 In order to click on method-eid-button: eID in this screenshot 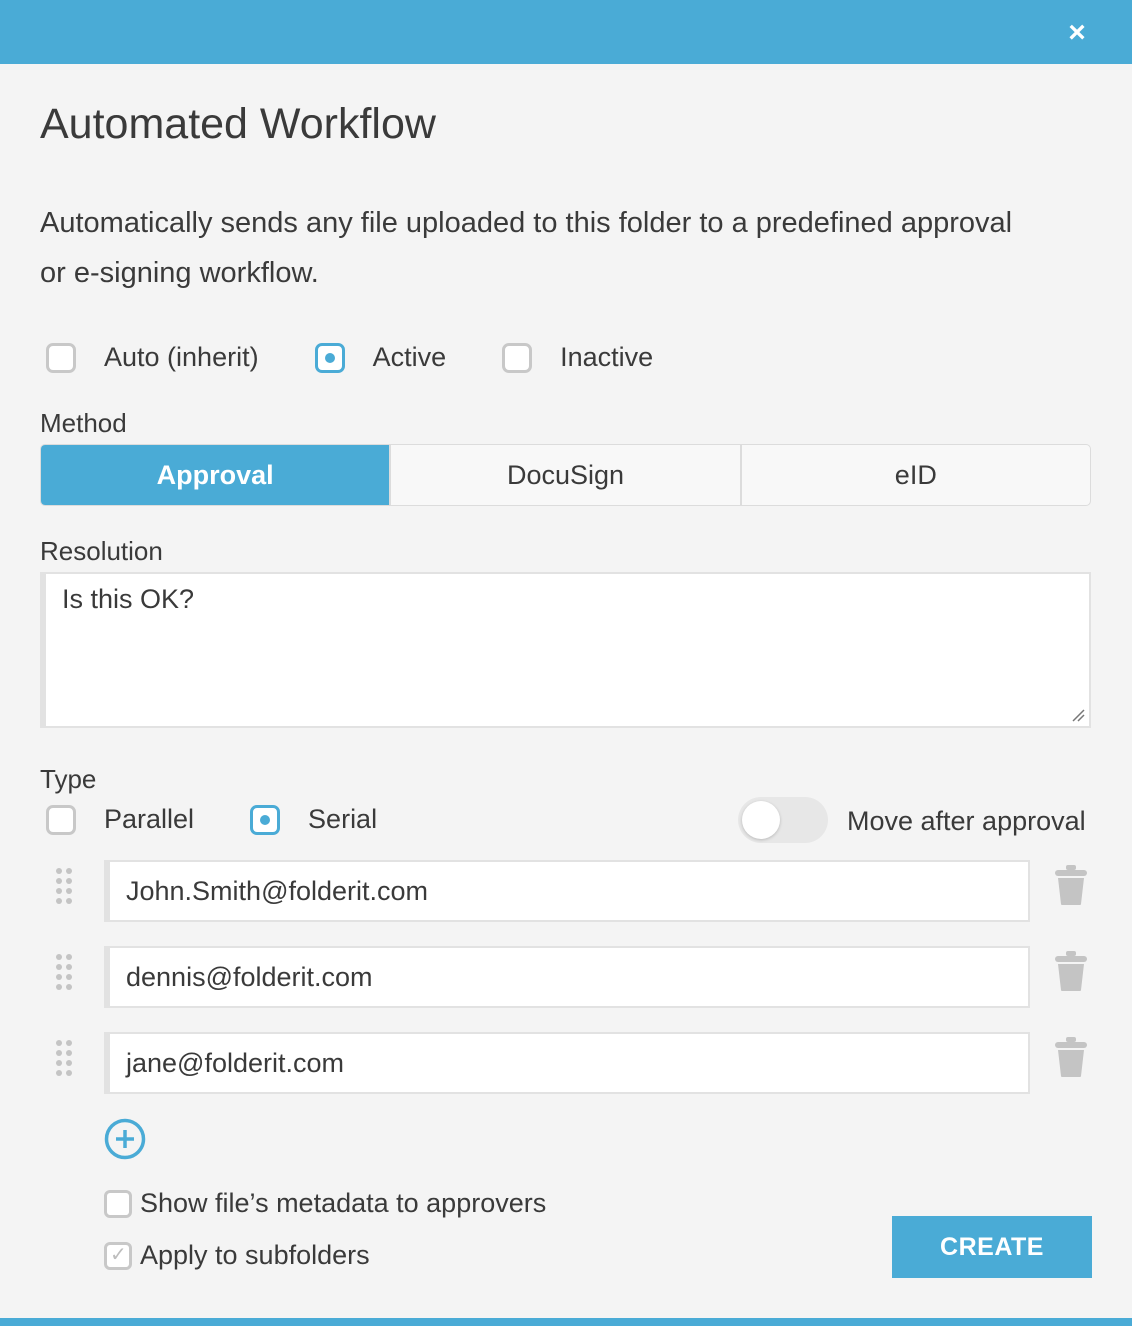, I will do `click(916, 475)`.